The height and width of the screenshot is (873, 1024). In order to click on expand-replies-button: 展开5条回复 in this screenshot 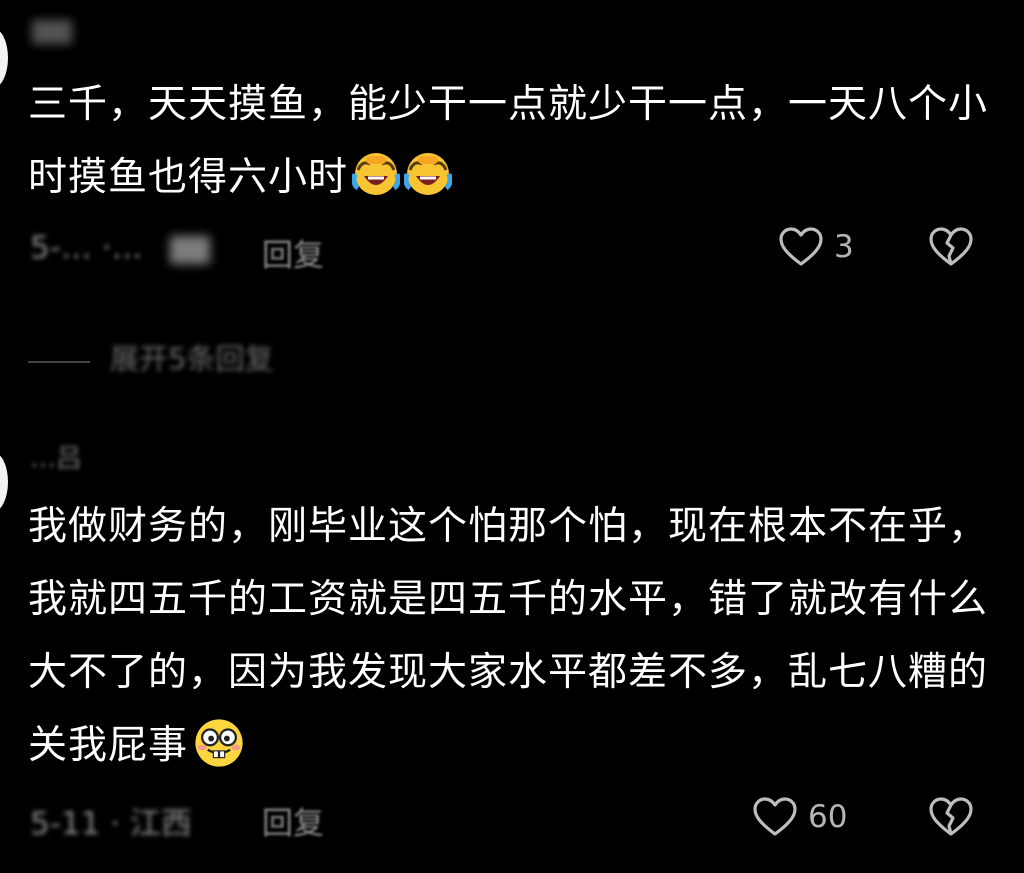, I will do `click(191, 357)`.